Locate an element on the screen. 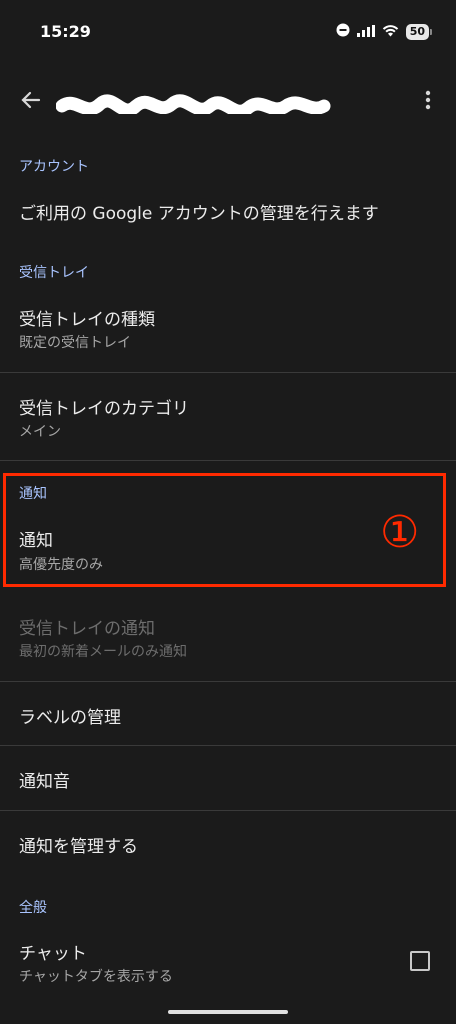 This screenshot has height=1024, width=456. item-title: チャット is located at coordinates (53, 954).